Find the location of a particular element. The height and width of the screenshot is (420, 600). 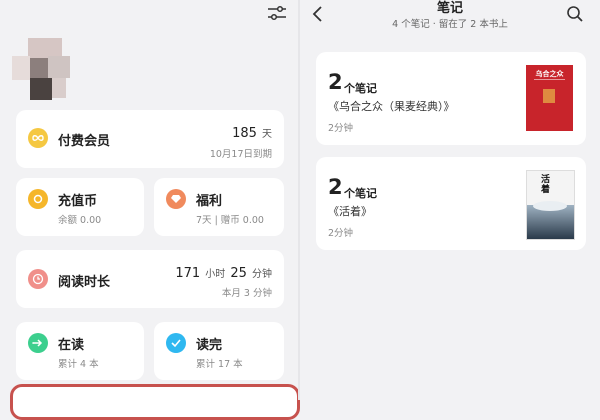

recharge-balance: 余额 0.00 is located at coordinates (80, 220).